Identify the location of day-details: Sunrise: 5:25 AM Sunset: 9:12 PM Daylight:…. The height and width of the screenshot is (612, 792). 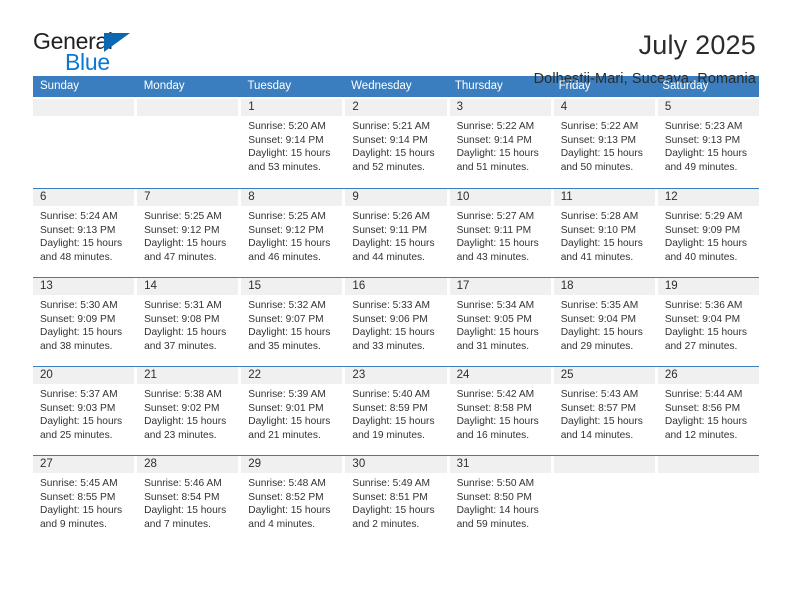
(291, 235).